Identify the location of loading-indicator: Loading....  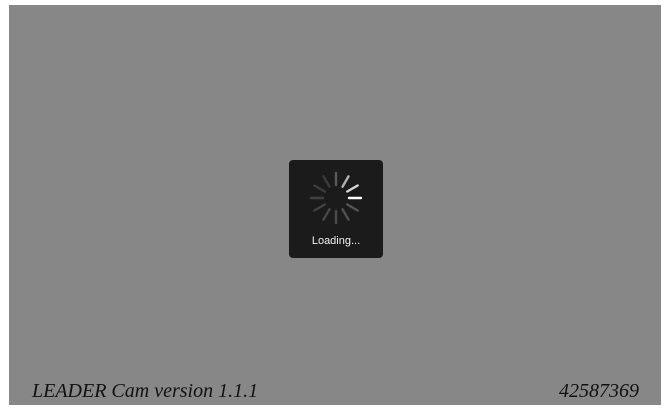
(336, 209).